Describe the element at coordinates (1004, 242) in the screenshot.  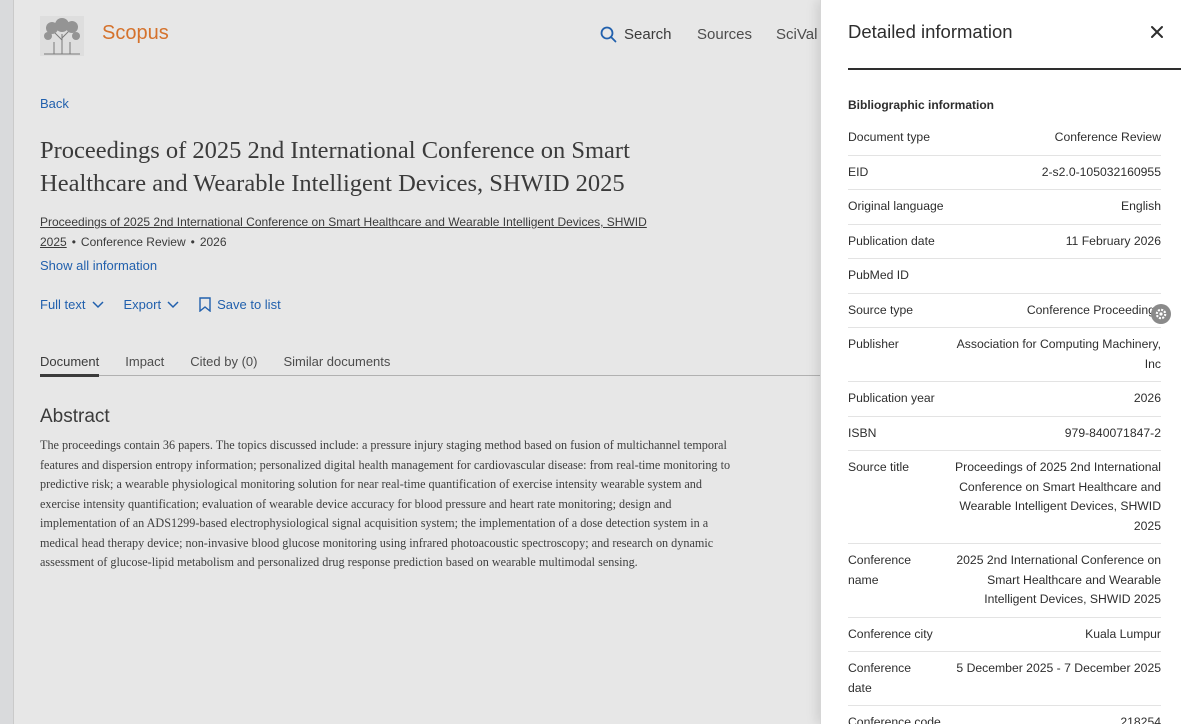
I see `info-row-publication-date: Publication date 11 February 2026` at that location.